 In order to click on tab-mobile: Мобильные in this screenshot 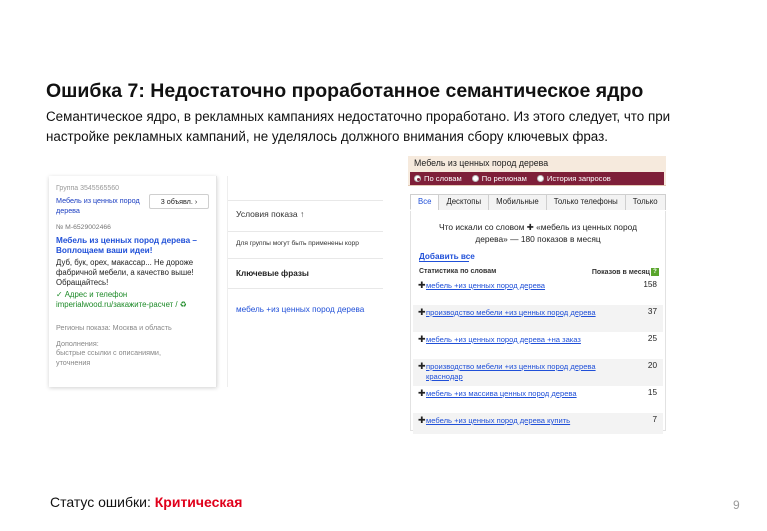, I will do `click(517, 202)`.